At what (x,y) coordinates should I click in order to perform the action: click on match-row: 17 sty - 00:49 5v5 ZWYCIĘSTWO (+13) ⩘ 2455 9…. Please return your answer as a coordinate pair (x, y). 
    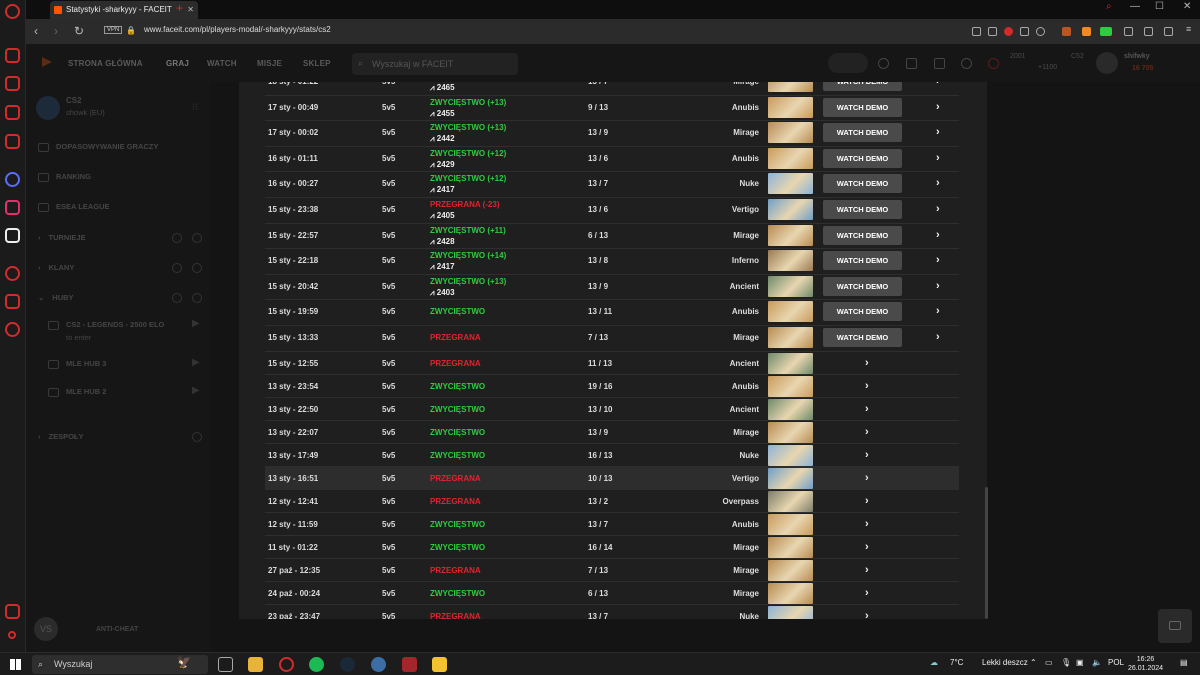
    Looking at the image, I should click on (612, 109).